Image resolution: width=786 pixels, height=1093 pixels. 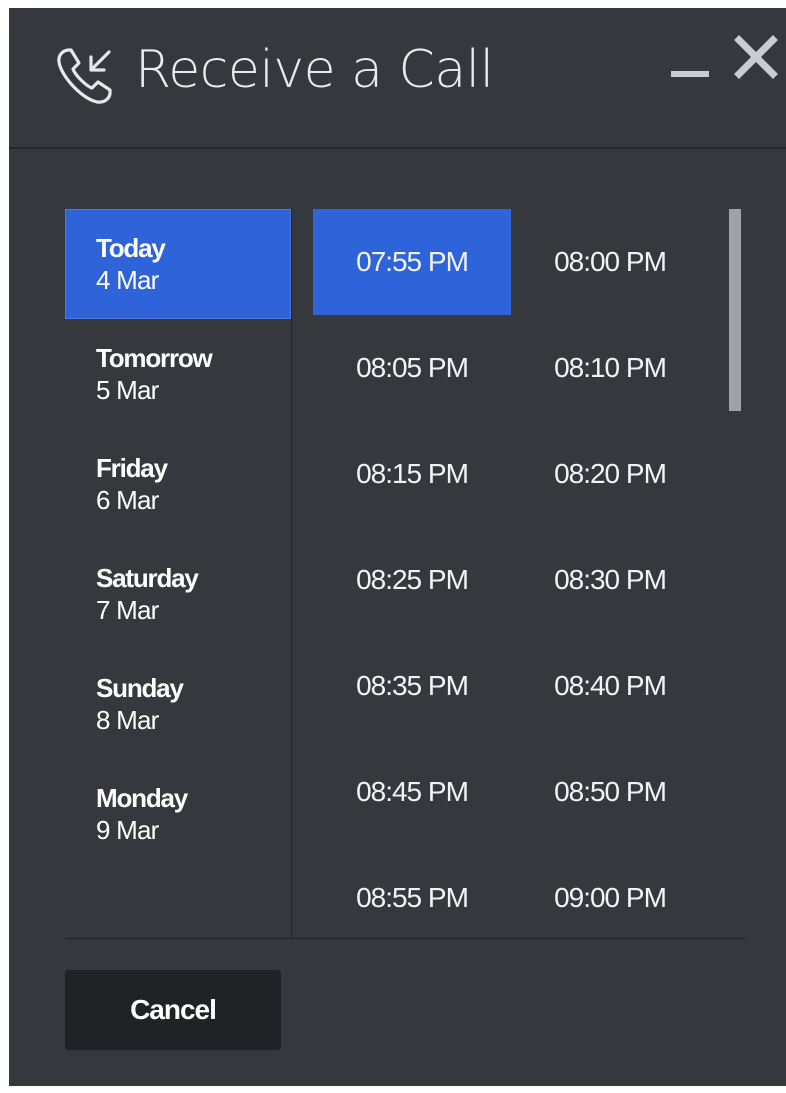 What do you see at coordinates (127, 610) in the screenshot?
I see `day-date: 7 Mar` at bounding box center [127, 610].